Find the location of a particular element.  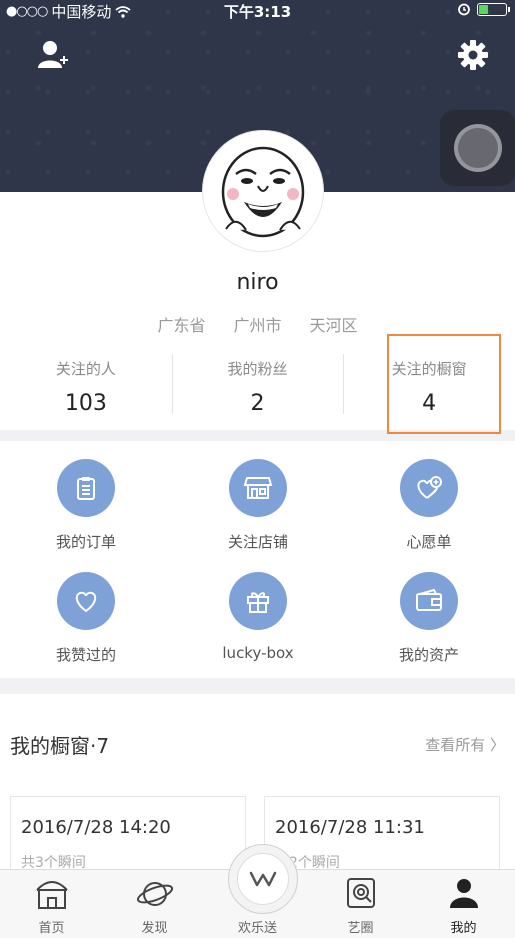

stat-label: 我的粉丝 is located at coordinates (257, 369).